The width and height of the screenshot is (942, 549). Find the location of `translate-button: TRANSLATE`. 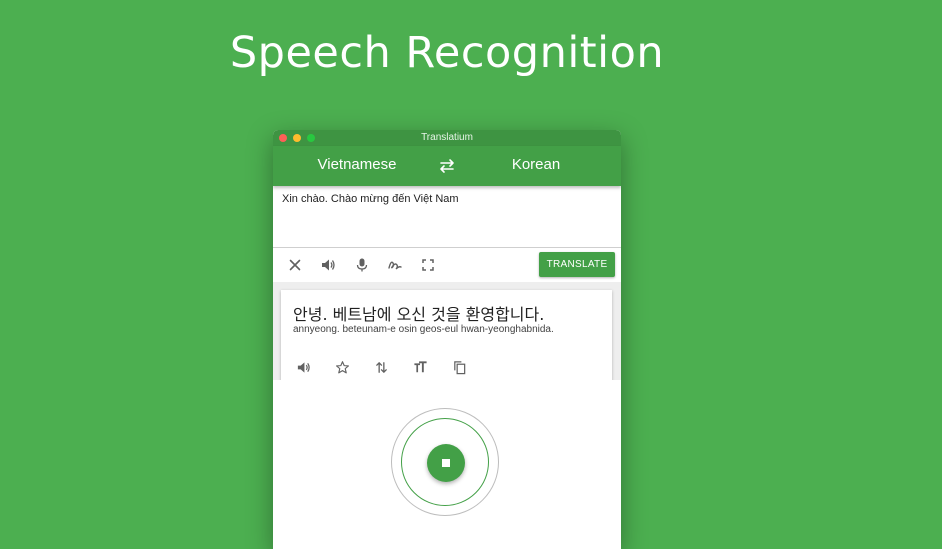

translate-button: TRANSLATE is located at coordinates (577, 264).